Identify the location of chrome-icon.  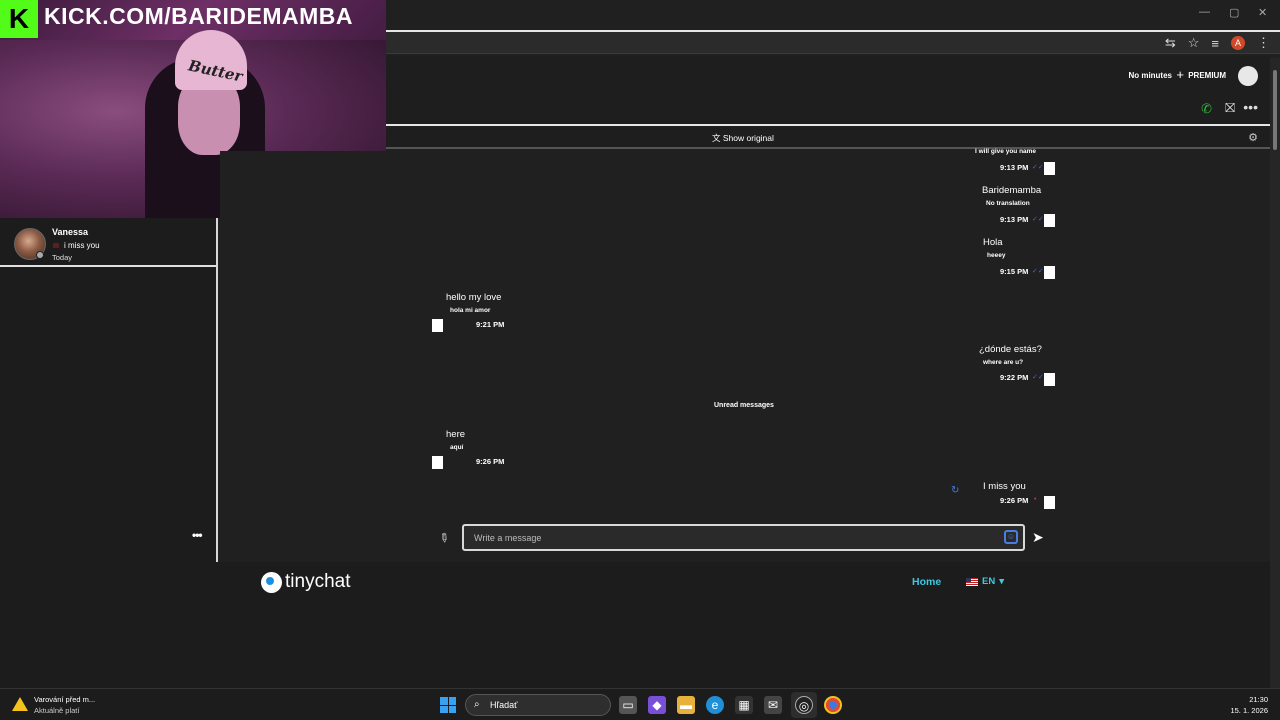
(833, 705).